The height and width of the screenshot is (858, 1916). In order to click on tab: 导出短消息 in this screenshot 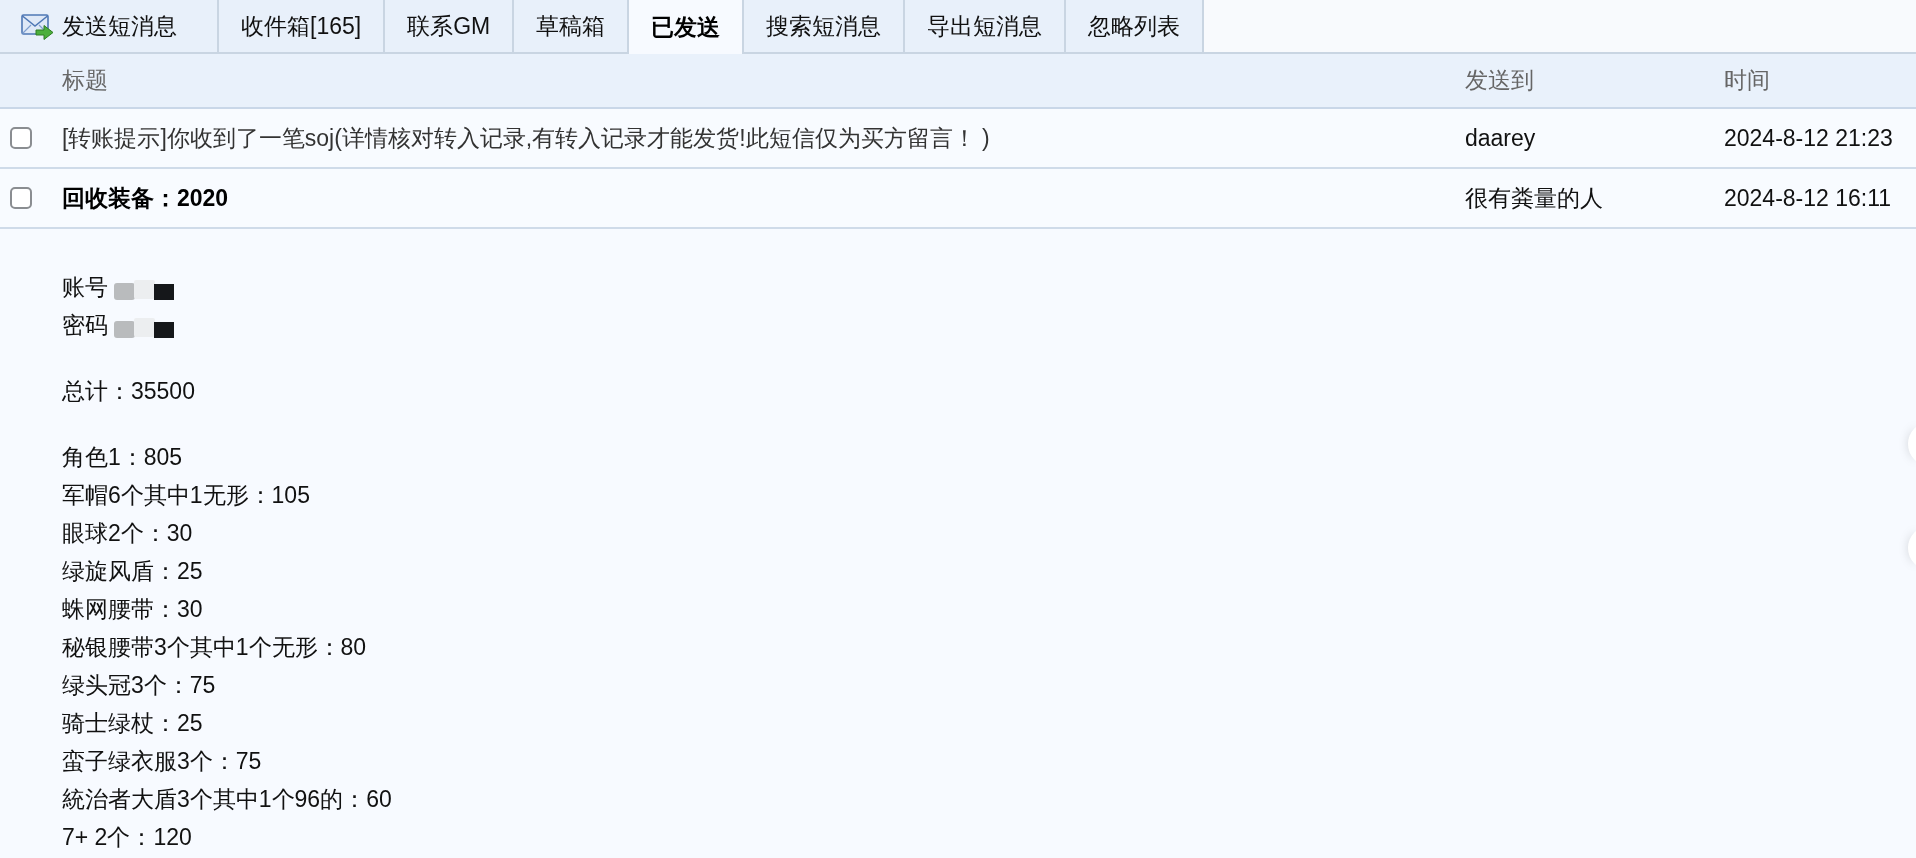, I will do `click(986, 27)`.